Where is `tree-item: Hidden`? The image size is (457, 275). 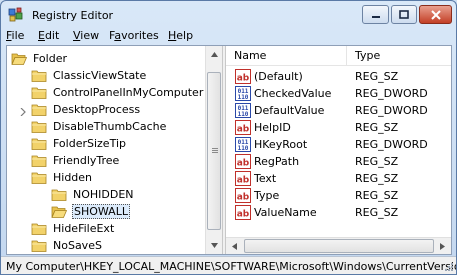
tree-item: Hidden is located at coordinates (62, 177).